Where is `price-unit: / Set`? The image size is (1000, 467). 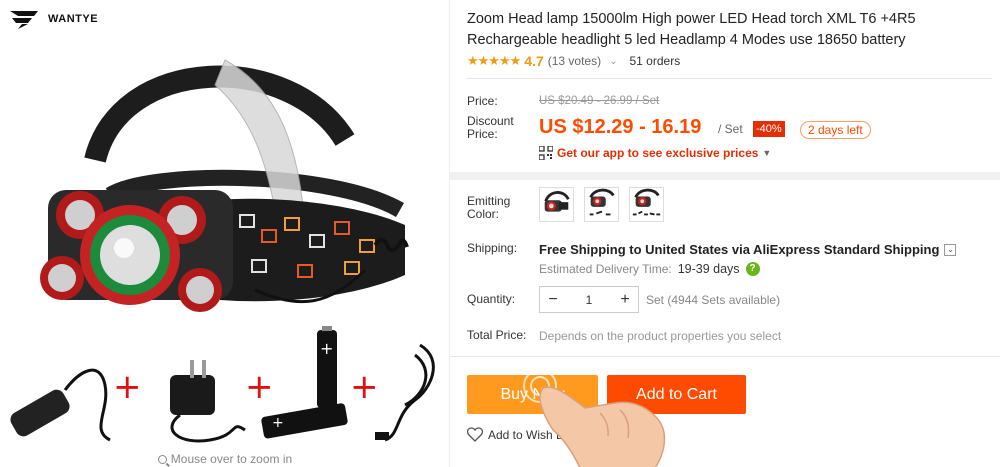
price-unit: / Set is located at coordinates (730, 129).